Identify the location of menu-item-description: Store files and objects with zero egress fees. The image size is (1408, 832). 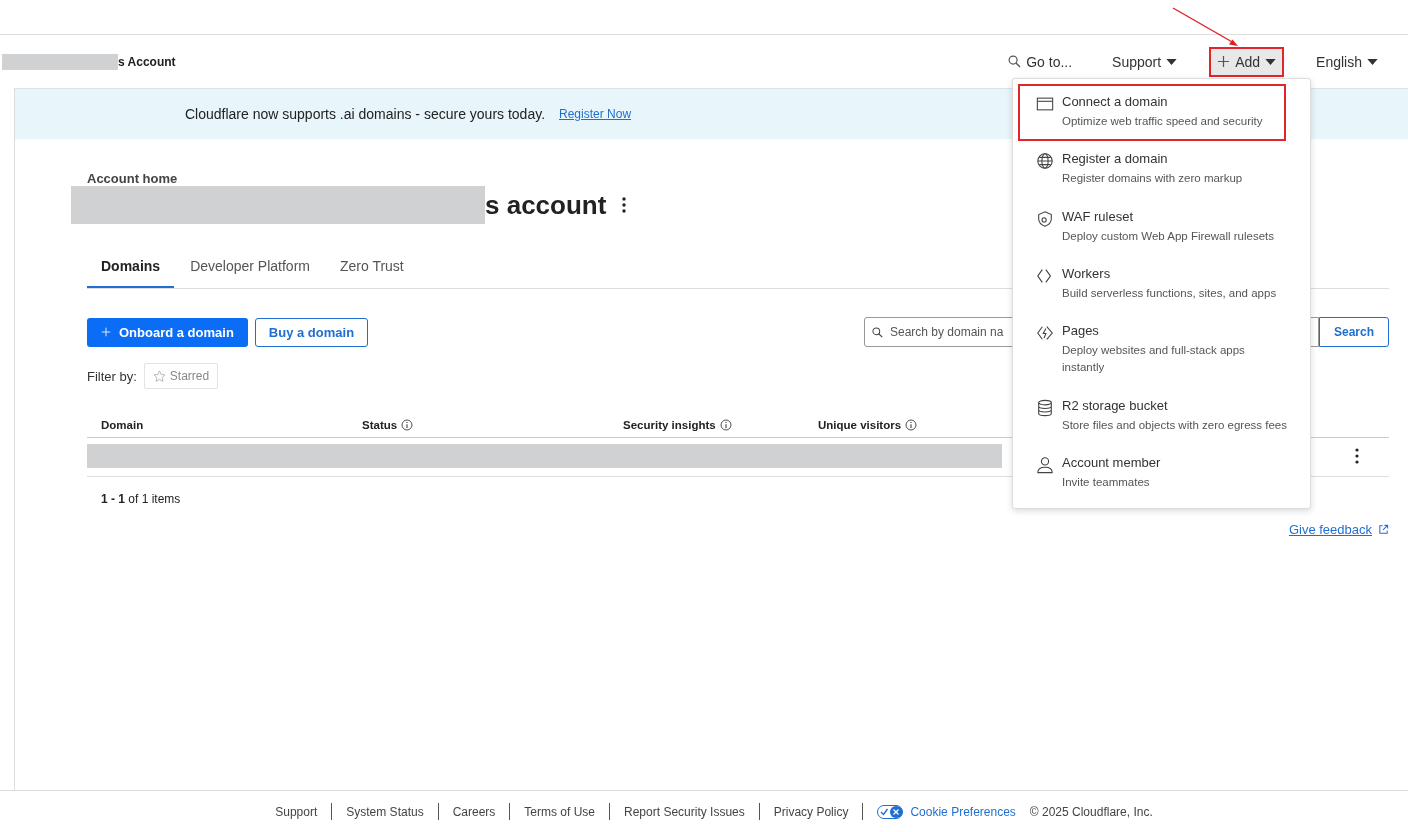
(1174, 425).